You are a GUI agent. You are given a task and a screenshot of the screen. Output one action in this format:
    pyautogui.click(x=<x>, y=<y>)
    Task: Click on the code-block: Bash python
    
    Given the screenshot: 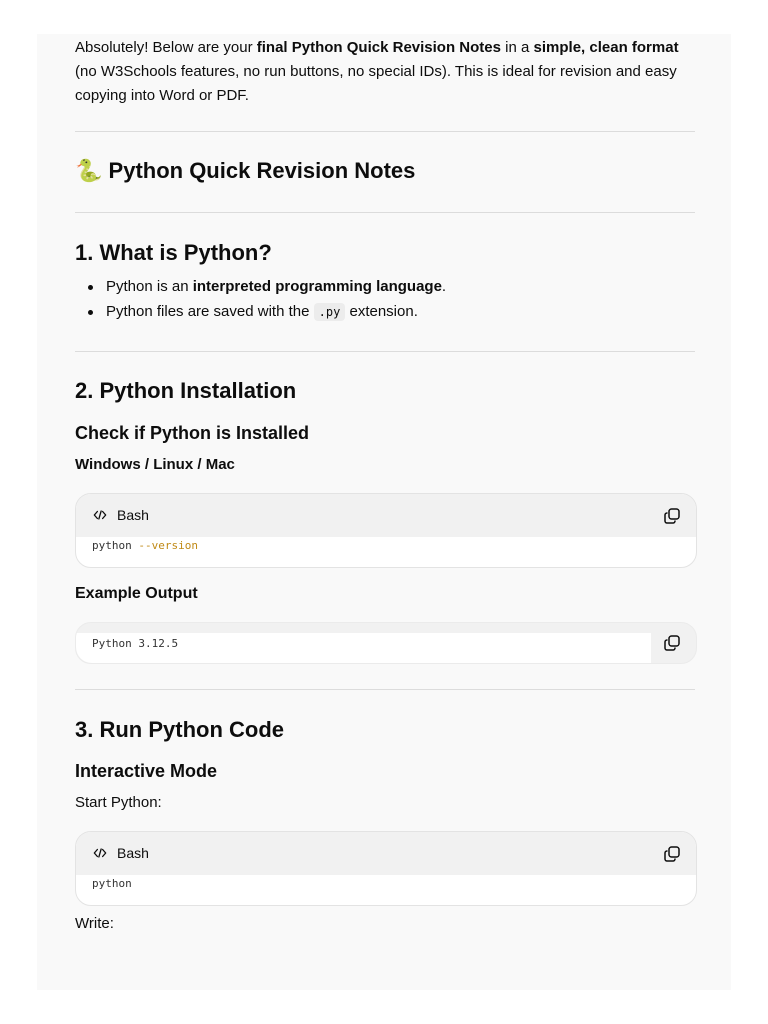 What is the action you would take?
    pyautogui.click(x=386, y=868)
    